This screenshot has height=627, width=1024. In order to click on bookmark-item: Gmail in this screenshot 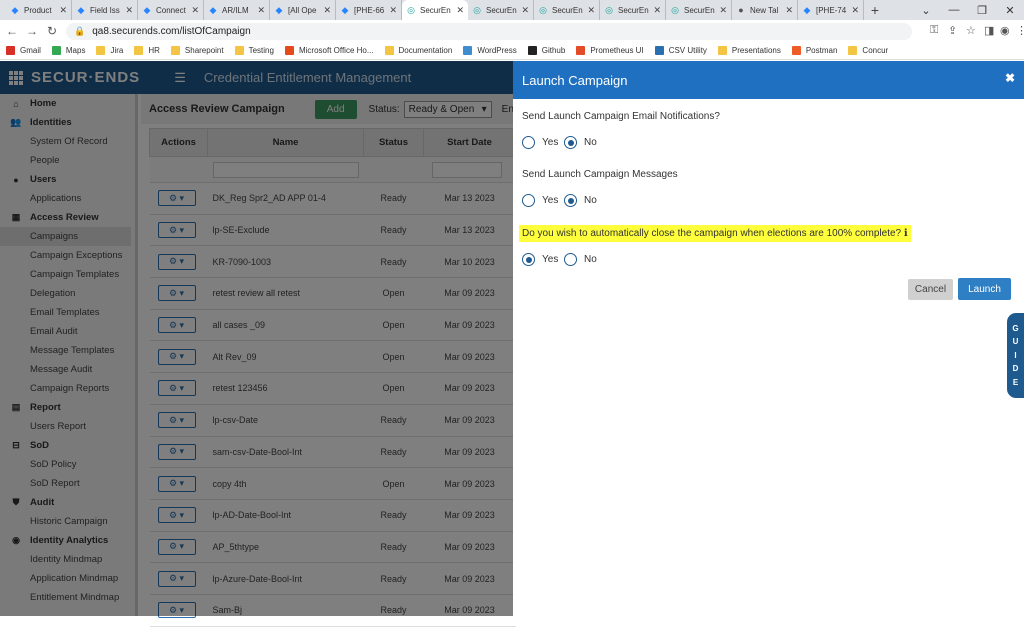, I will do `click(23, 50)`.